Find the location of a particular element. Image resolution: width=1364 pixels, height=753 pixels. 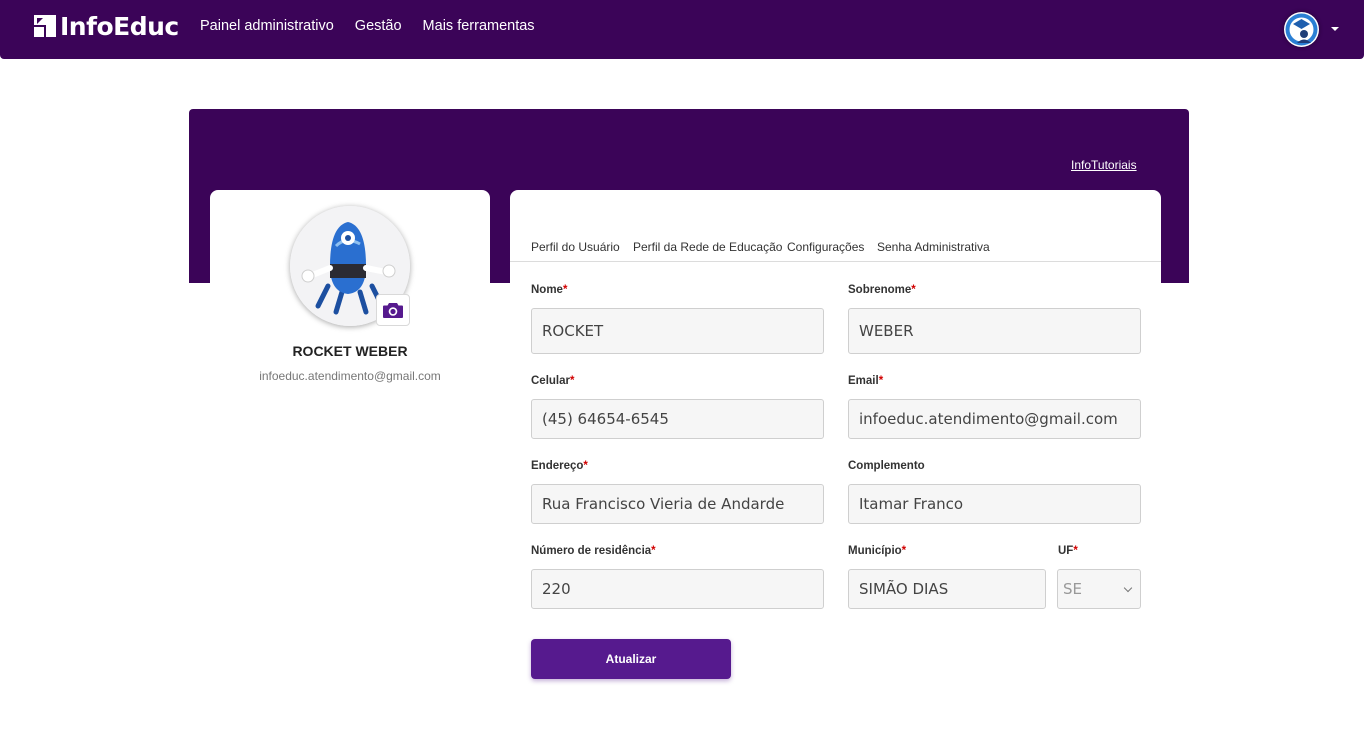

municipio-label: Município* is located at coordinates (877, 551).